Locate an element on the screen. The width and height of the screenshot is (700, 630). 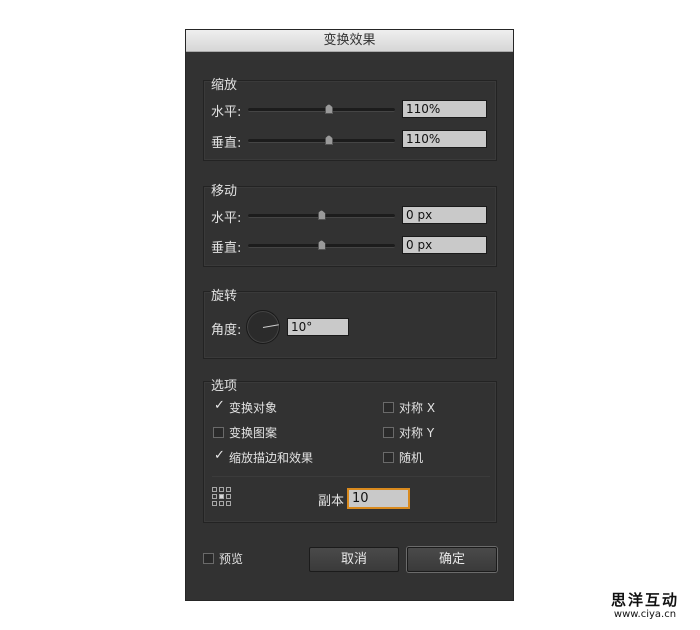
rotate-group-title: 旋转 is located at coordinates (224, 296).